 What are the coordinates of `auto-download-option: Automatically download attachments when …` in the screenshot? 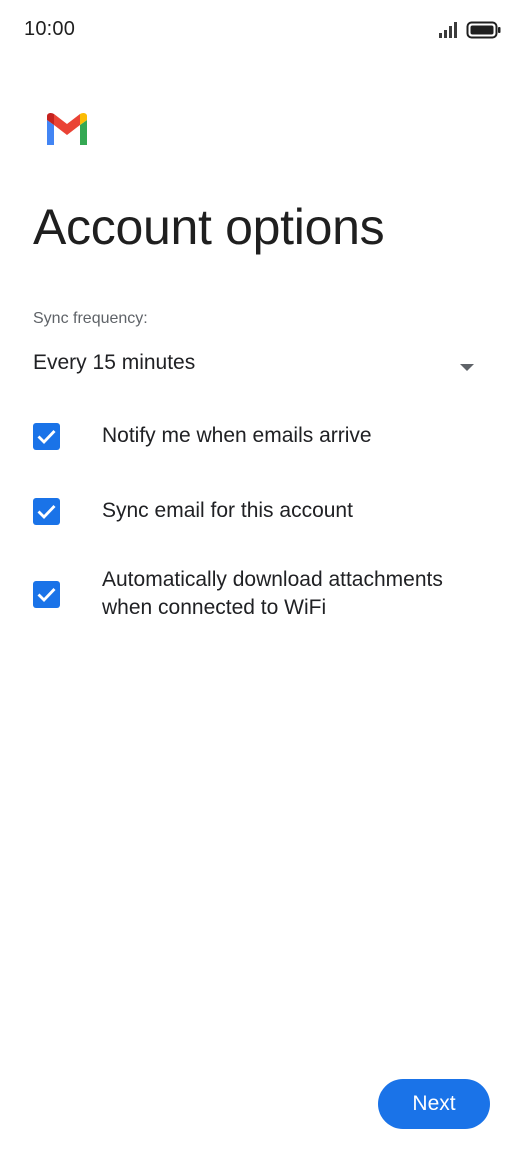 It's located at (263, 594).